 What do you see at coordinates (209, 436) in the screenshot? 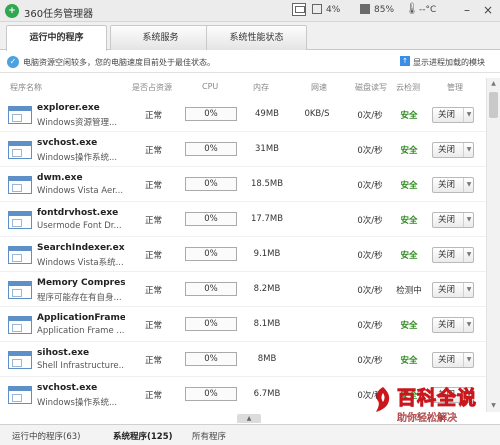
I see `filter-all-programs: 所有程序` at bounding box center [209, 436].